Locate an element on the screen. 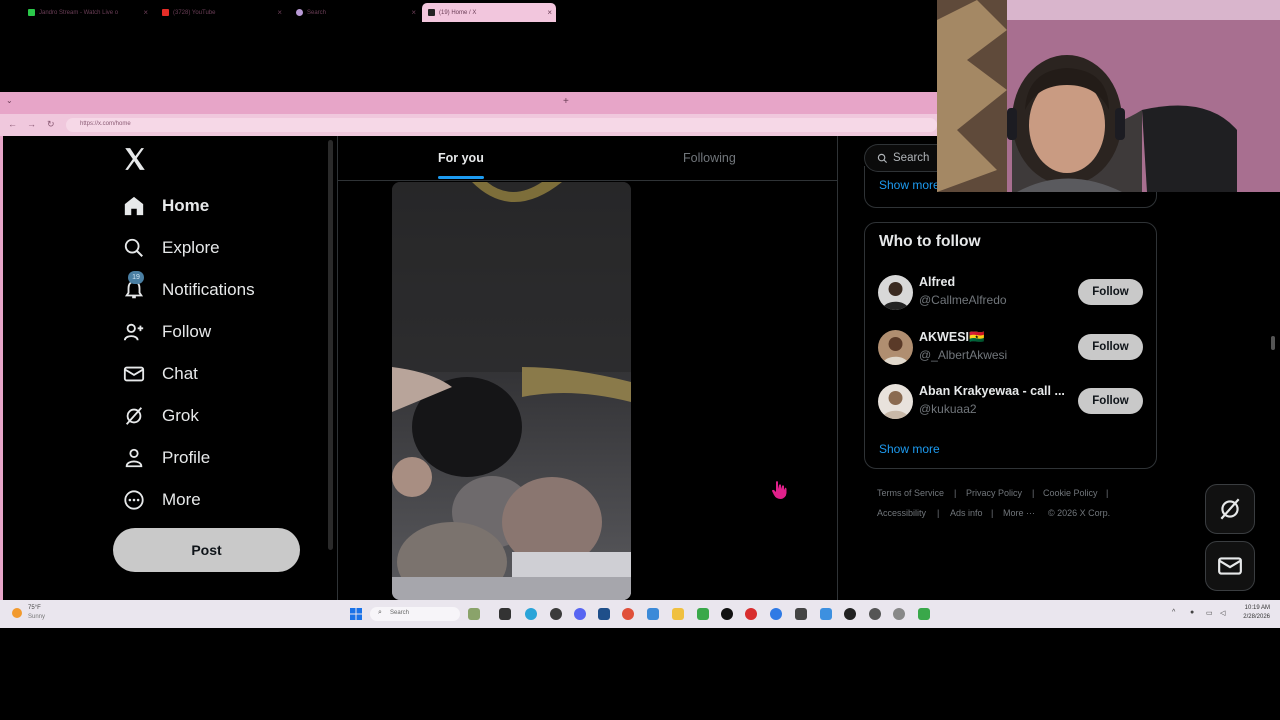 This screenshot has width=1280, height=720. who-to-follow-show-more-link: Show more is located at coordinates (909, 449).